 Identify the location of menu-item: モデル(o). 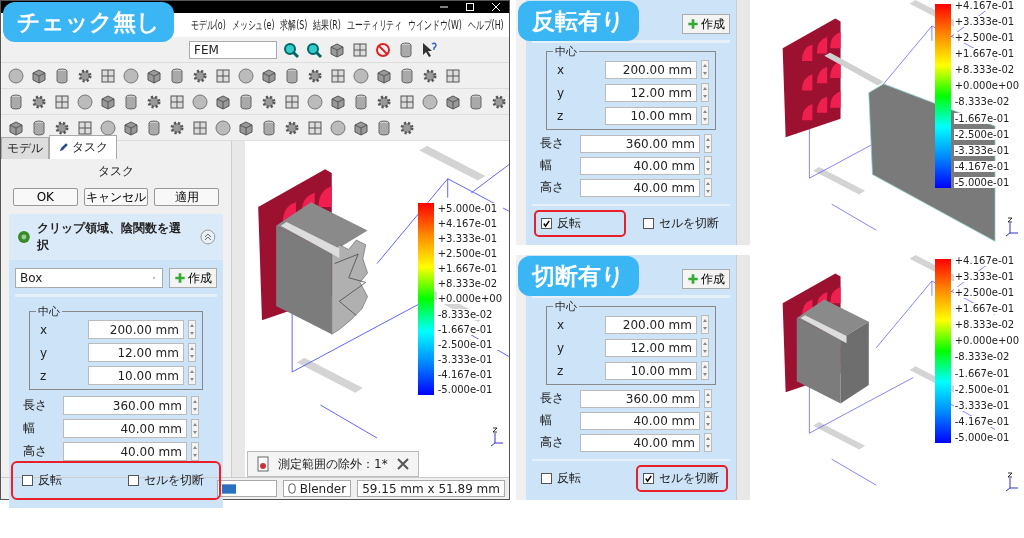
(208, 25).